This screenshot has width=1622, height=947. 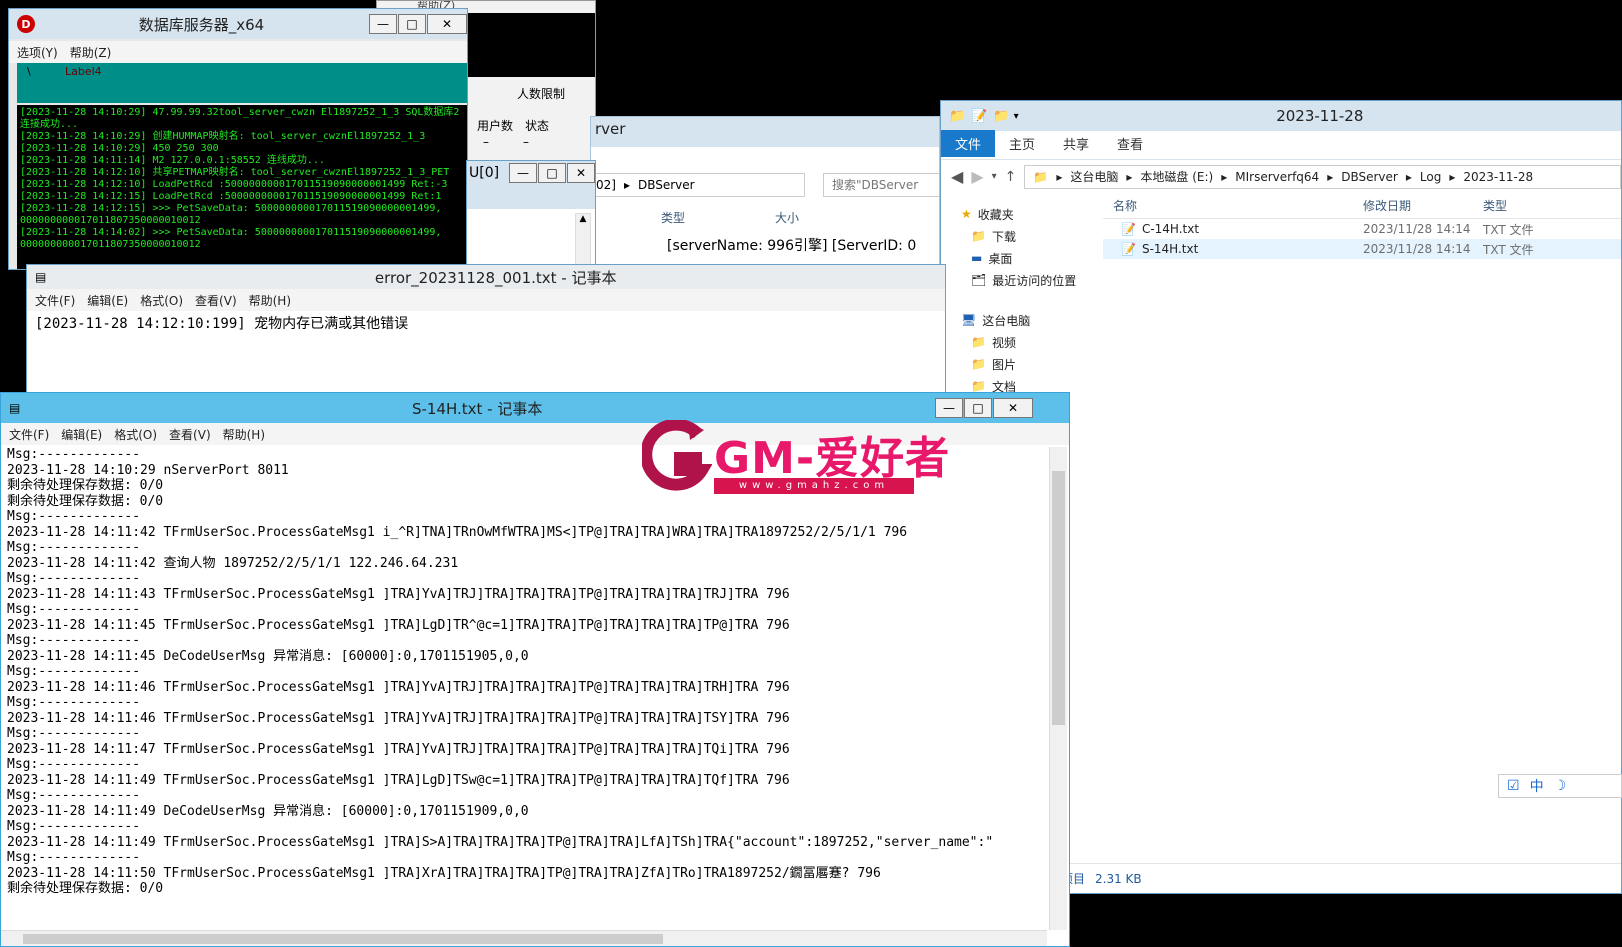 I want to click on title-bar: U[0] — □ ✕, so click(x=531, y=173).